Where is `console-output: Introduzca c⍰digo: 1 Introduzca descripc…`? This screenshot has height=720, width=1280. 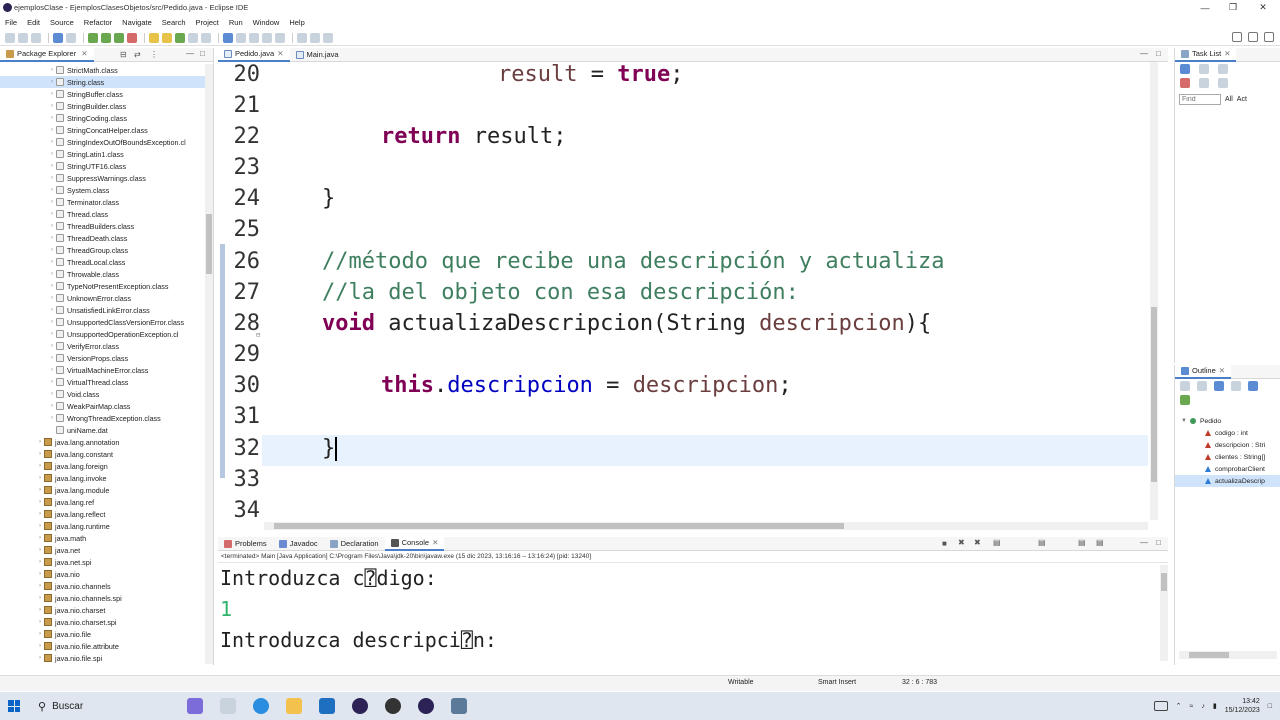
console-output: Introduzca c⍰digo: 1 Introduzca descripc… is located at coordinates (693, 609).